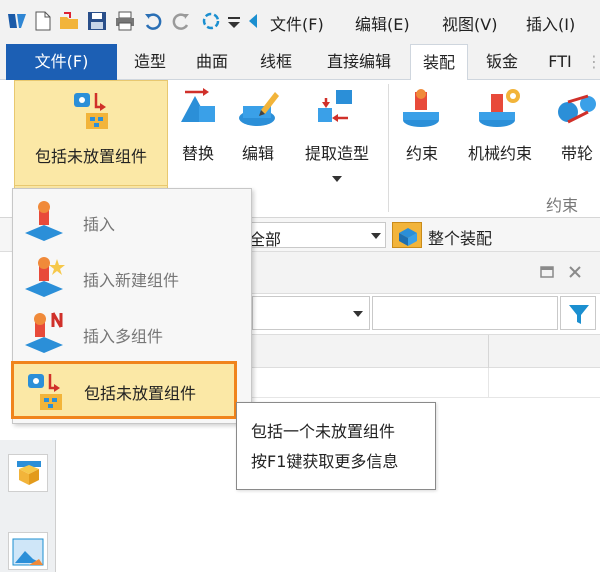  What do you see at coordinates (323, 431) in the screenshot?
I see `tooltip-description: 包括一个未放置组件` at bounding box center [323, 431].